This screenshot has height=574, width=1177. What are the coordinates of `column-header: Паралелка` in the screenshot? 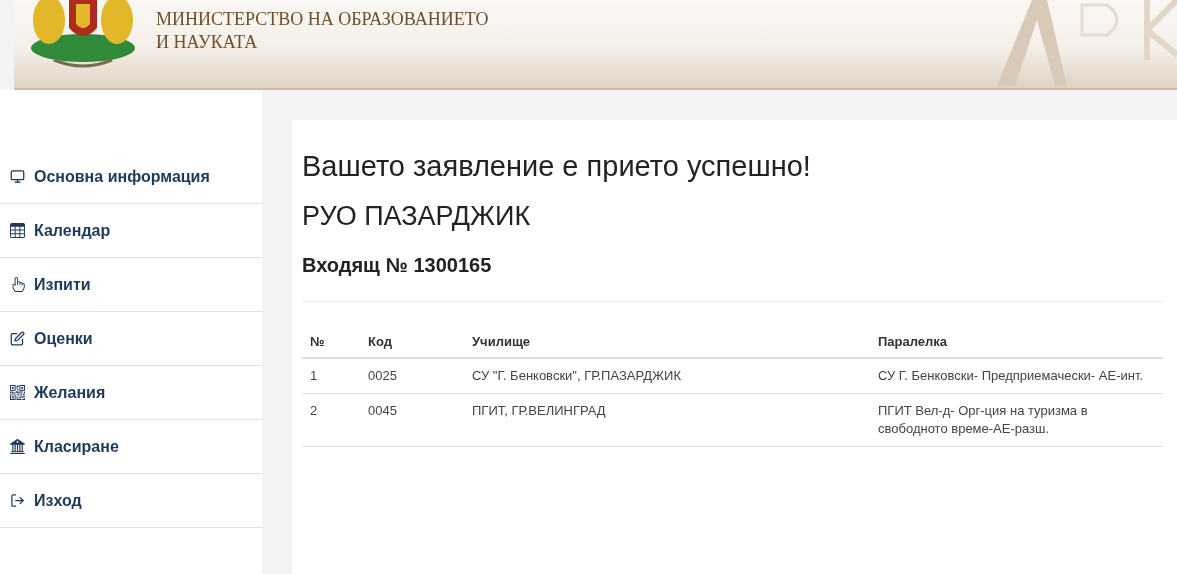 It's located at (1016, 342).